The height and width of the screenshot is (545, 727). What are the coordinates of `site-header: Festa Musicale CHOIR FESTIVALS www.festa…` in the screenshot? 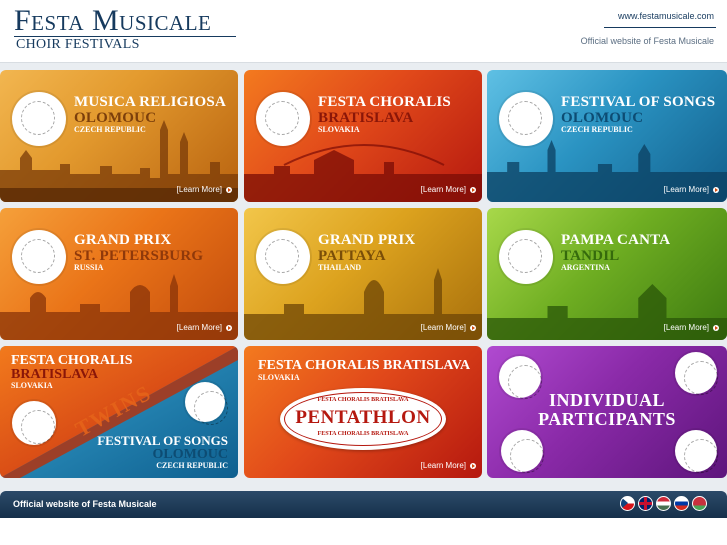 It's located at (363, 31).